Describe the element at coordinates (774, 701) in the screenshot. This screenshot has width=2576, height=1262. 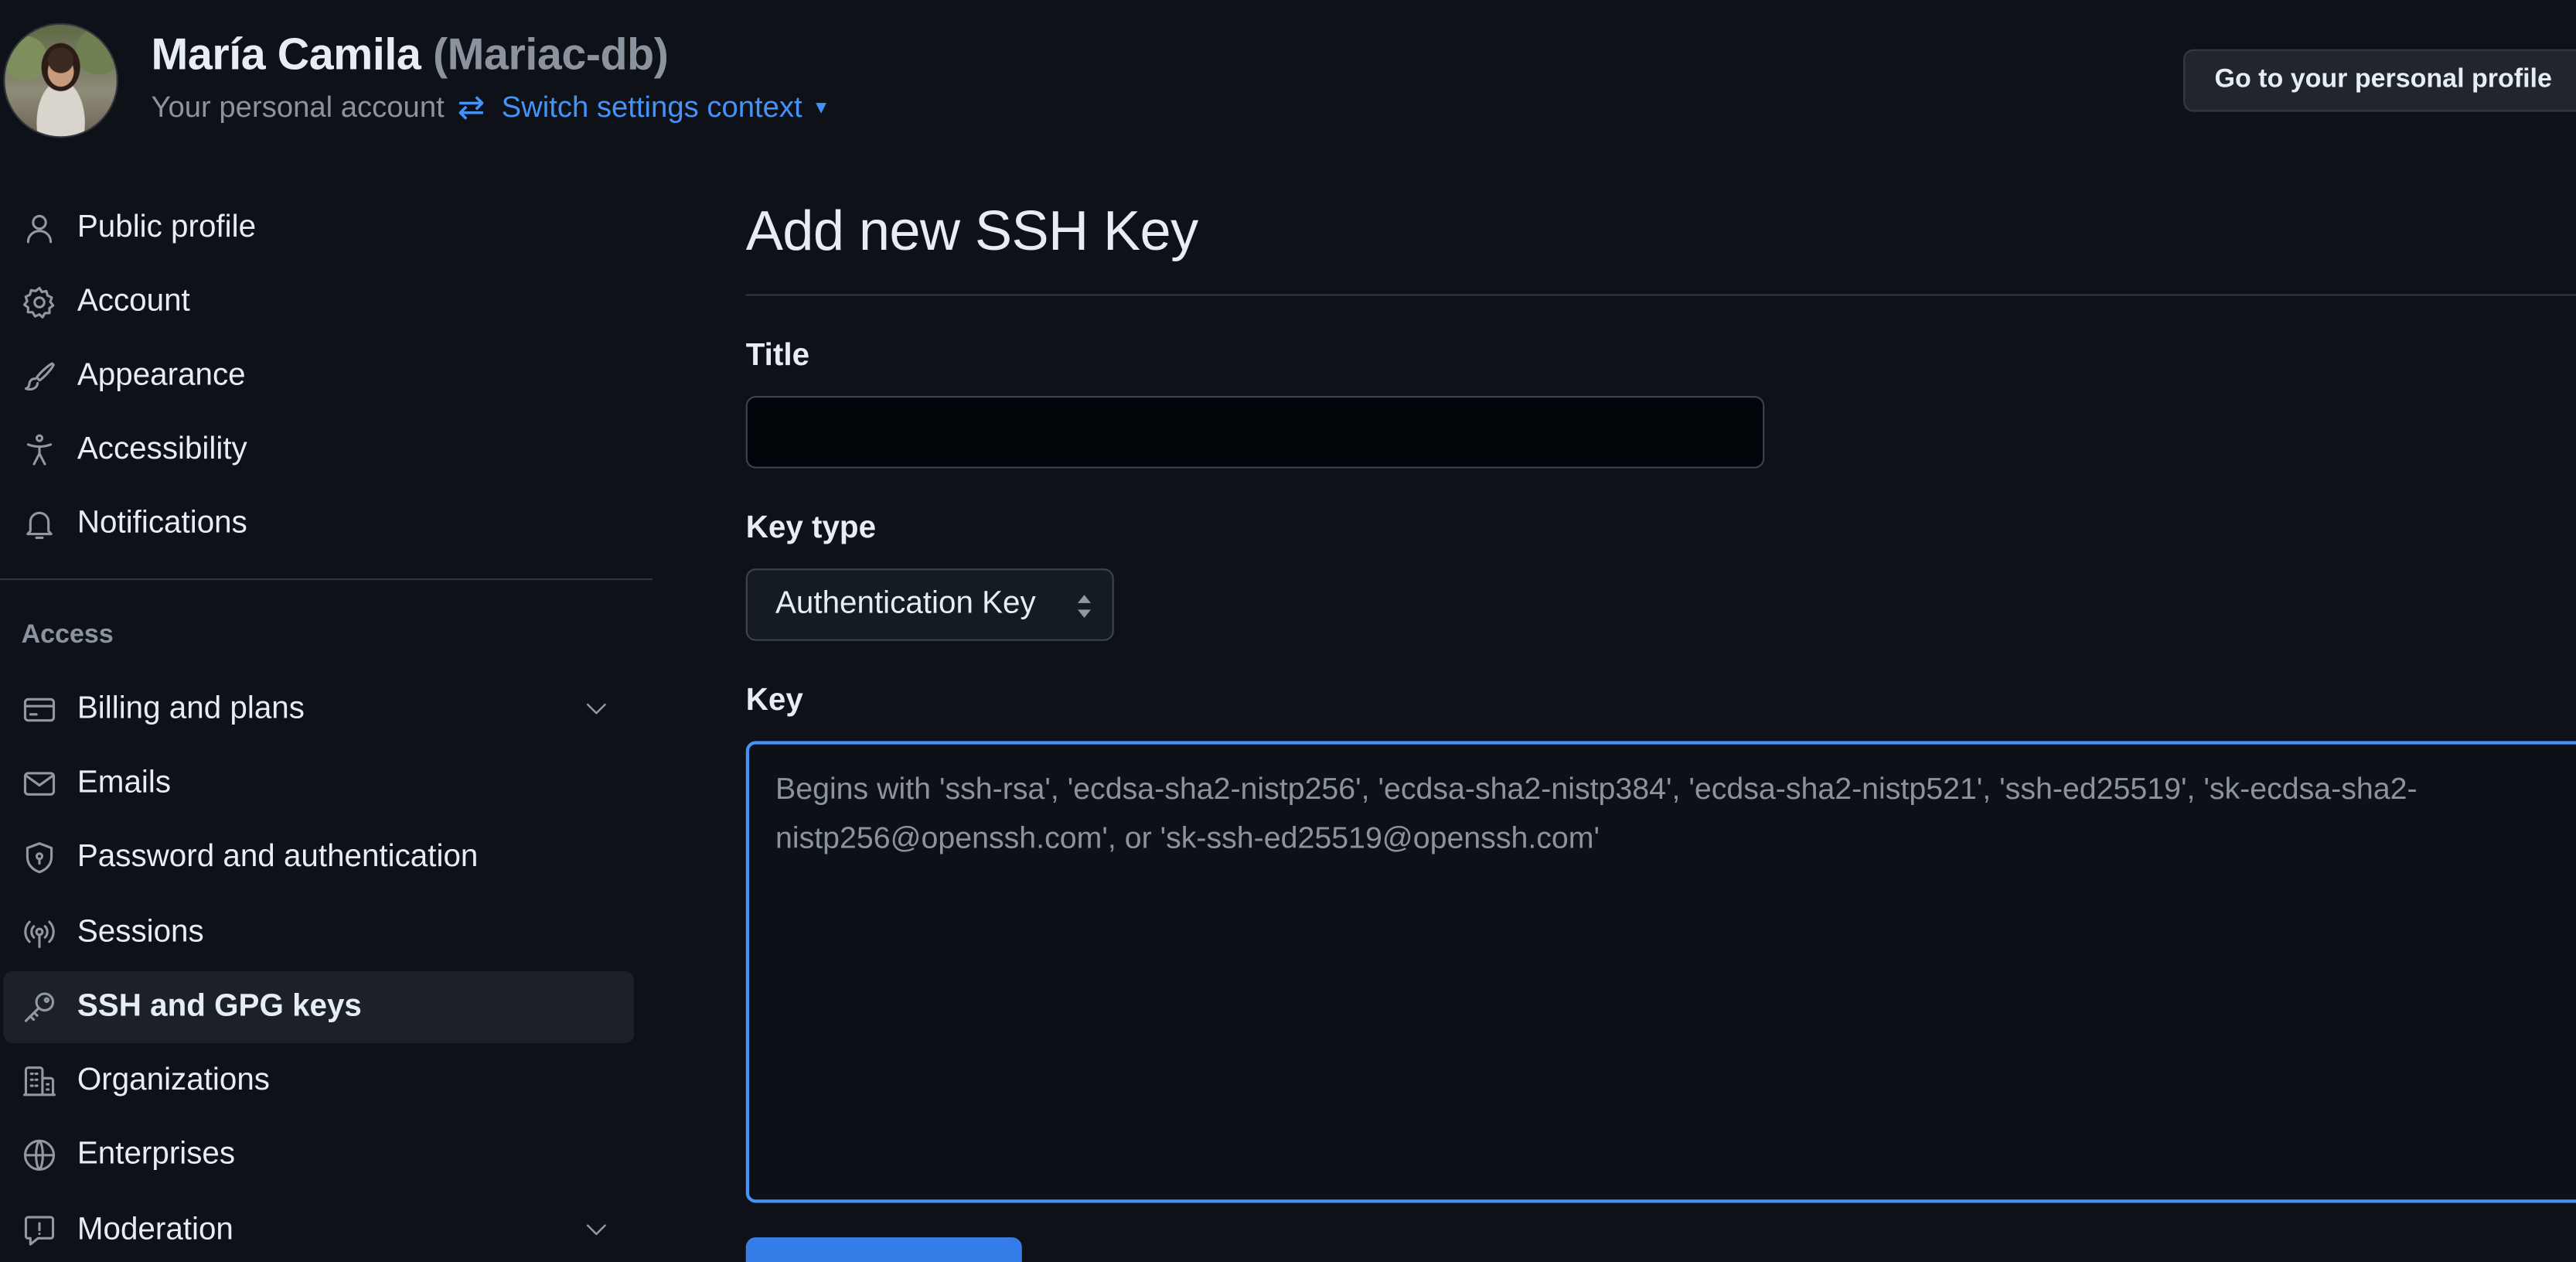
I see `key-field-label: Key` at that location.